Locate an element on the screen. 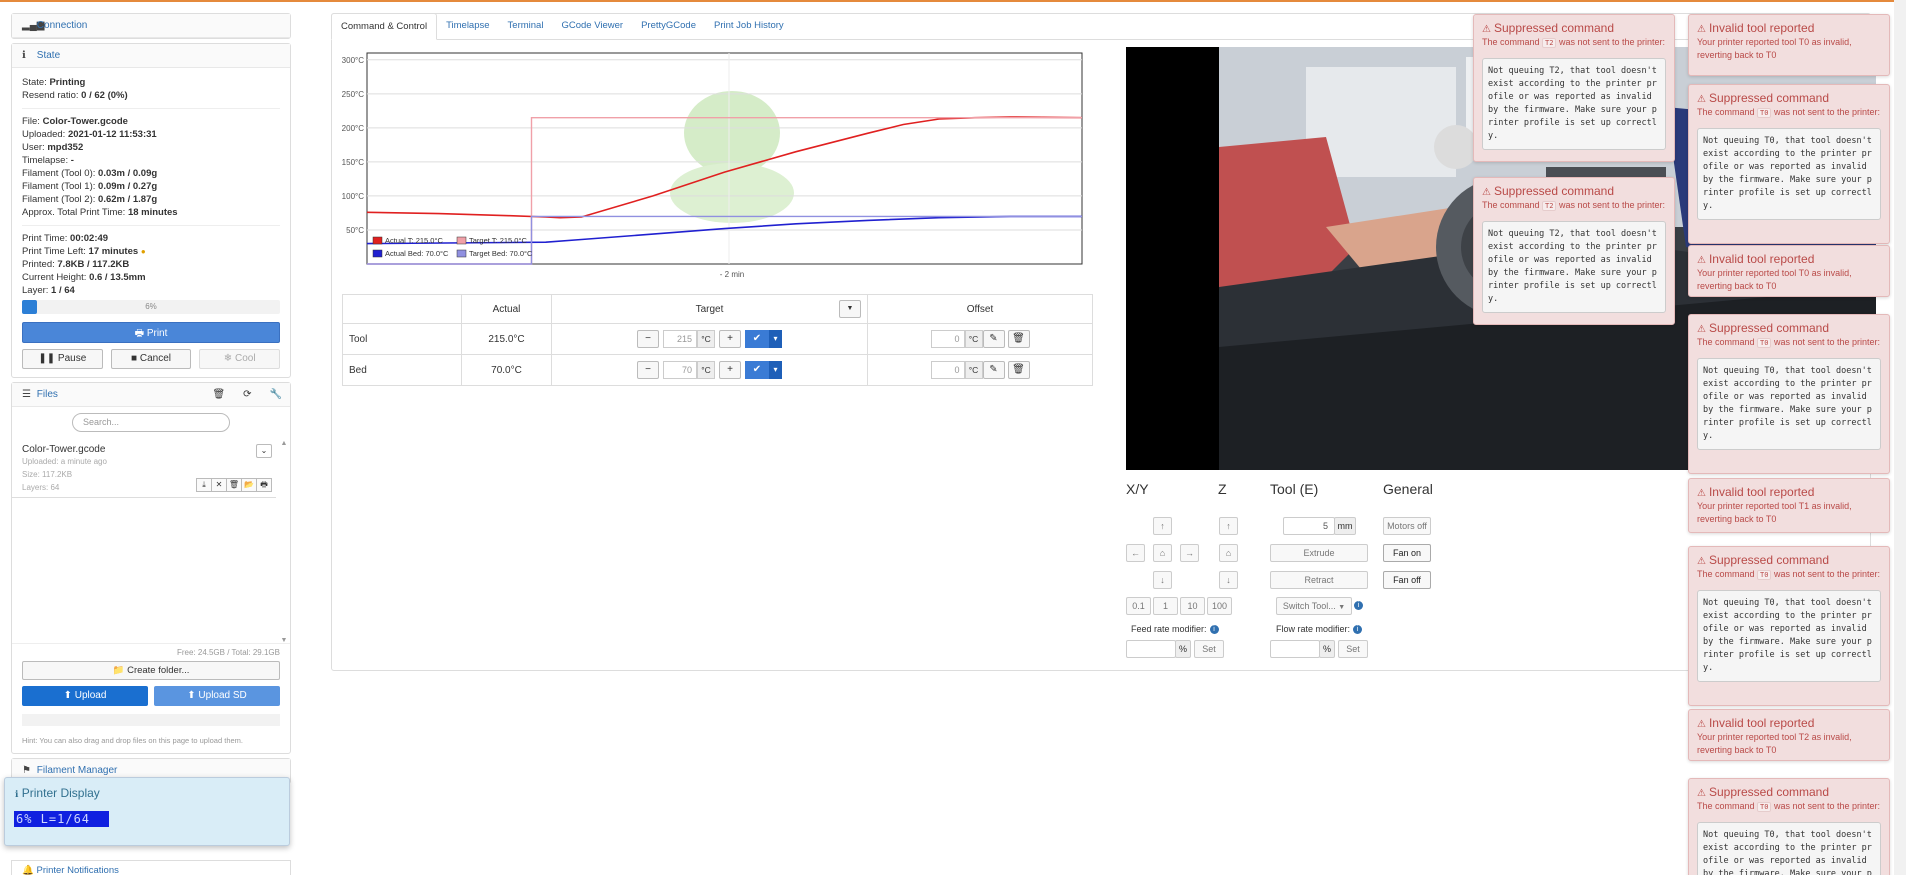  flow-rate-input is located at coordinates (1295, 649).